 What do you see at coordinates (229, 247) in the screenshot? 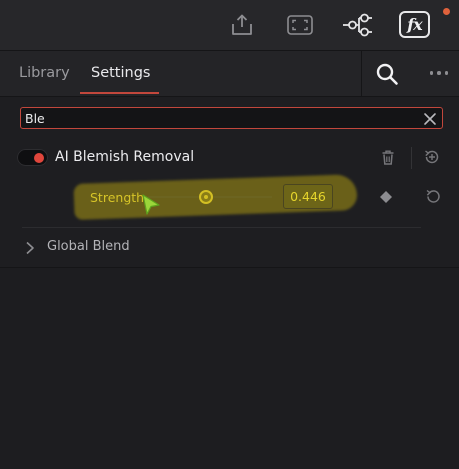
I see `global-blend-section: Global Blend` at bounding box center [229, 247].